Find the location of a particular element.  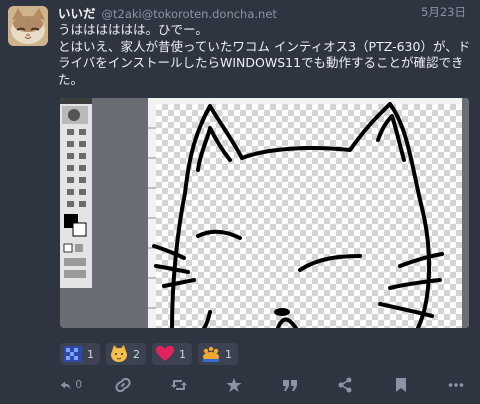

copy-link-button is located at coordinates (126, 385).